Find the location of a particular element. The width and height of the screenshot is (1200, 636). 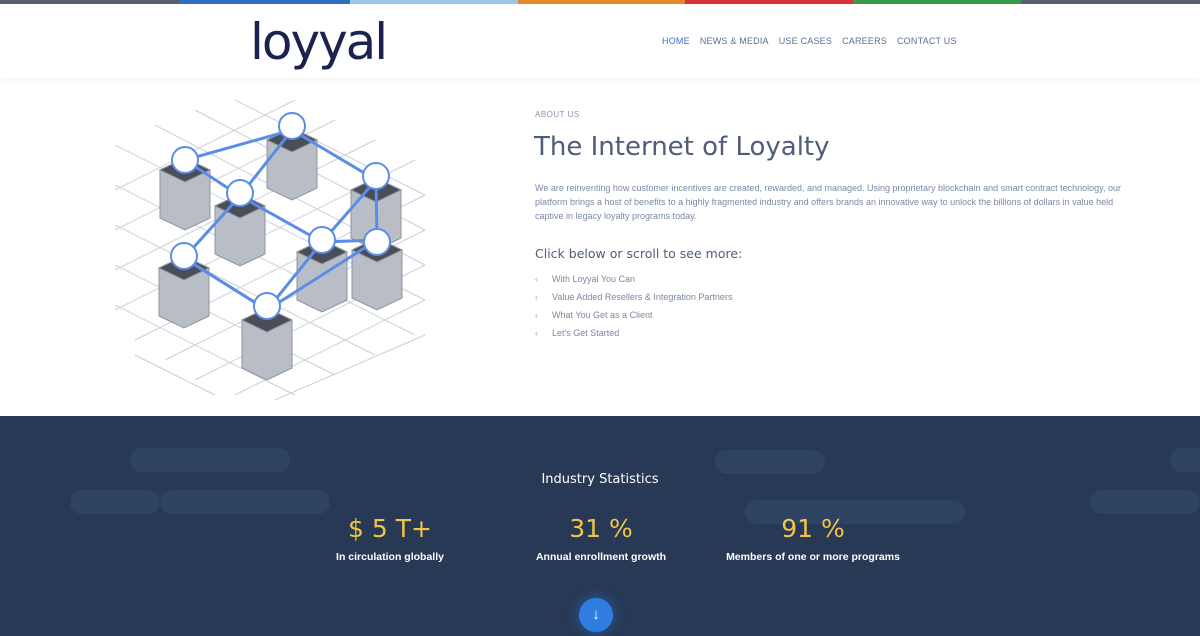

fitness-icon is located at coordinates (184, 256).